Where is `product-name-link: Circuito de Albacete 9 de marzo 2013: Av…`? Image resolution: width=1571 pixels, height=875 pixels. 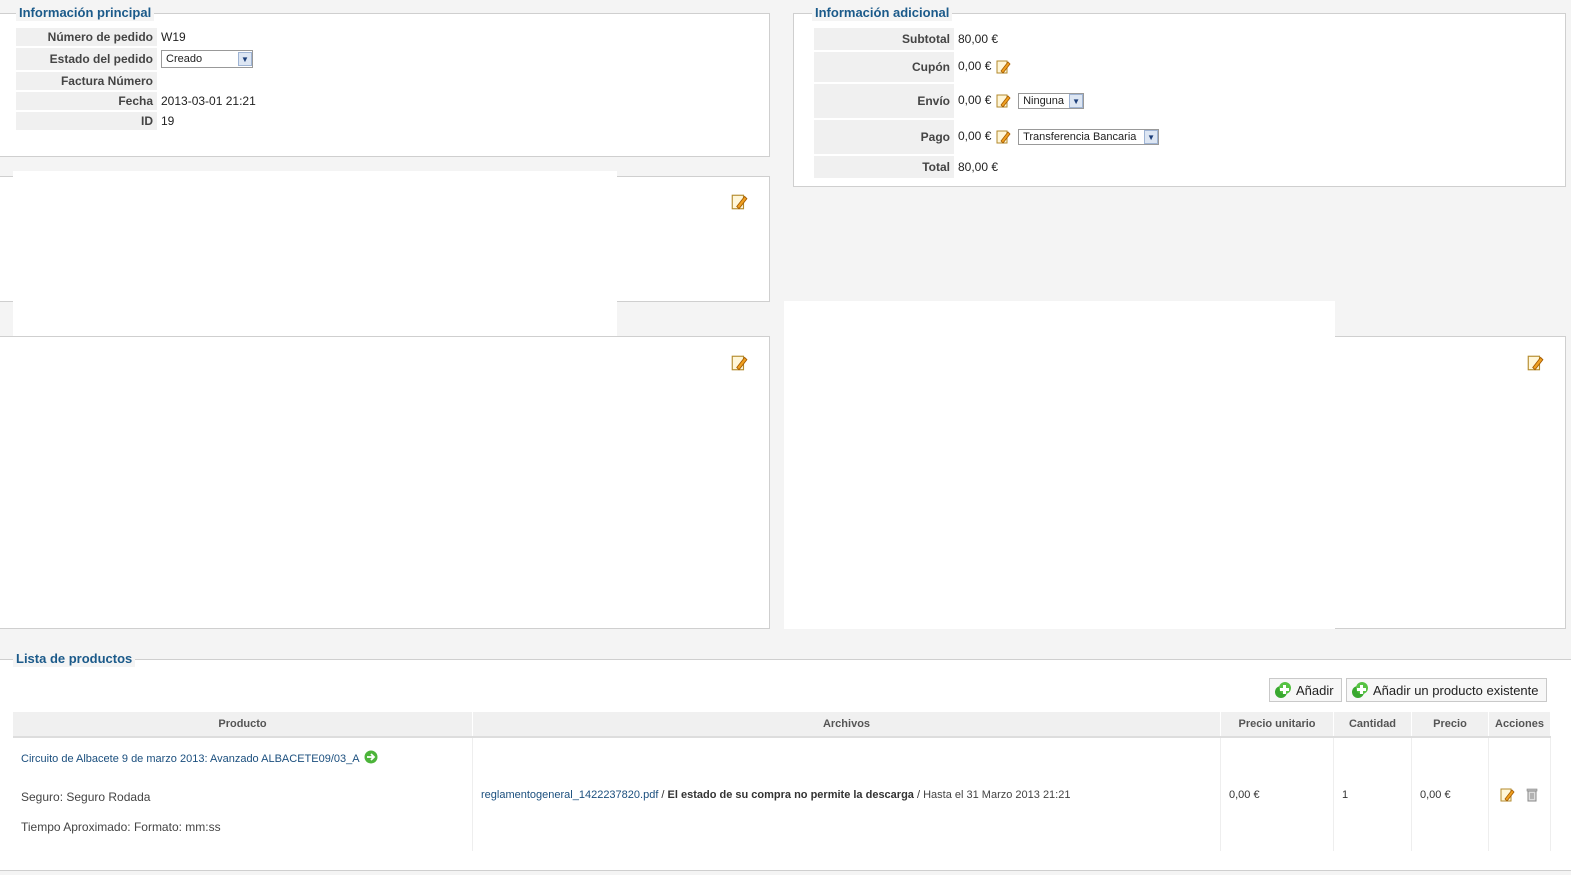
product-name-link: Circuito de Albacete 9 de marzo 2013: Av… is located at coordinates (190, 759).